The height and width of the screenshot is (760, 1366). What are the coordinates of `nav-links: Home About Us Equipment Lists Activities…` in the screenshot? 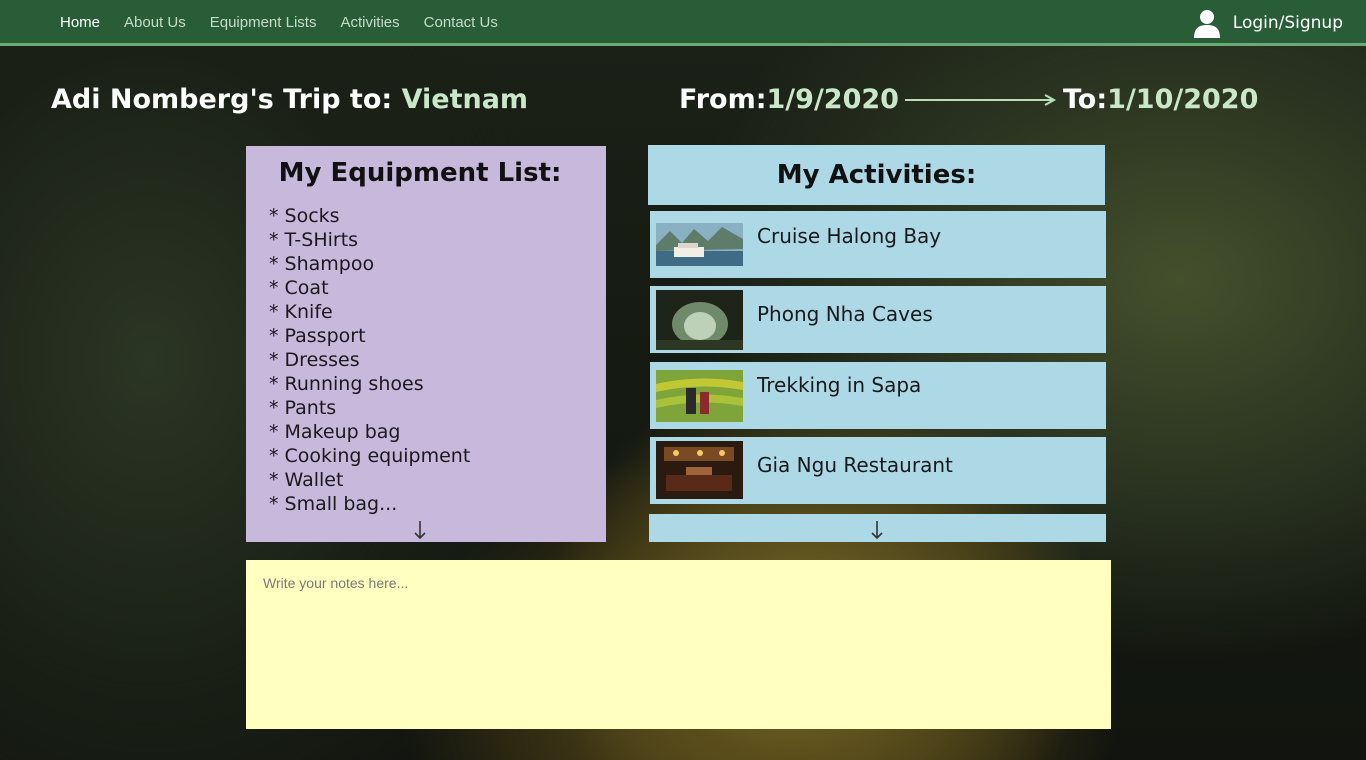 It's located at (291, 22).